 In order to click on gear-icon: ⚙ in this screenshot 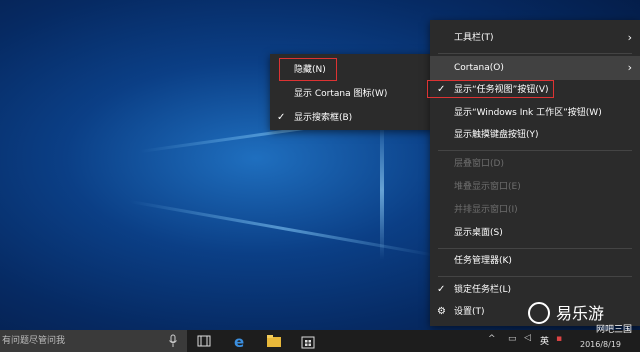, I will do `click(441, 311)`.